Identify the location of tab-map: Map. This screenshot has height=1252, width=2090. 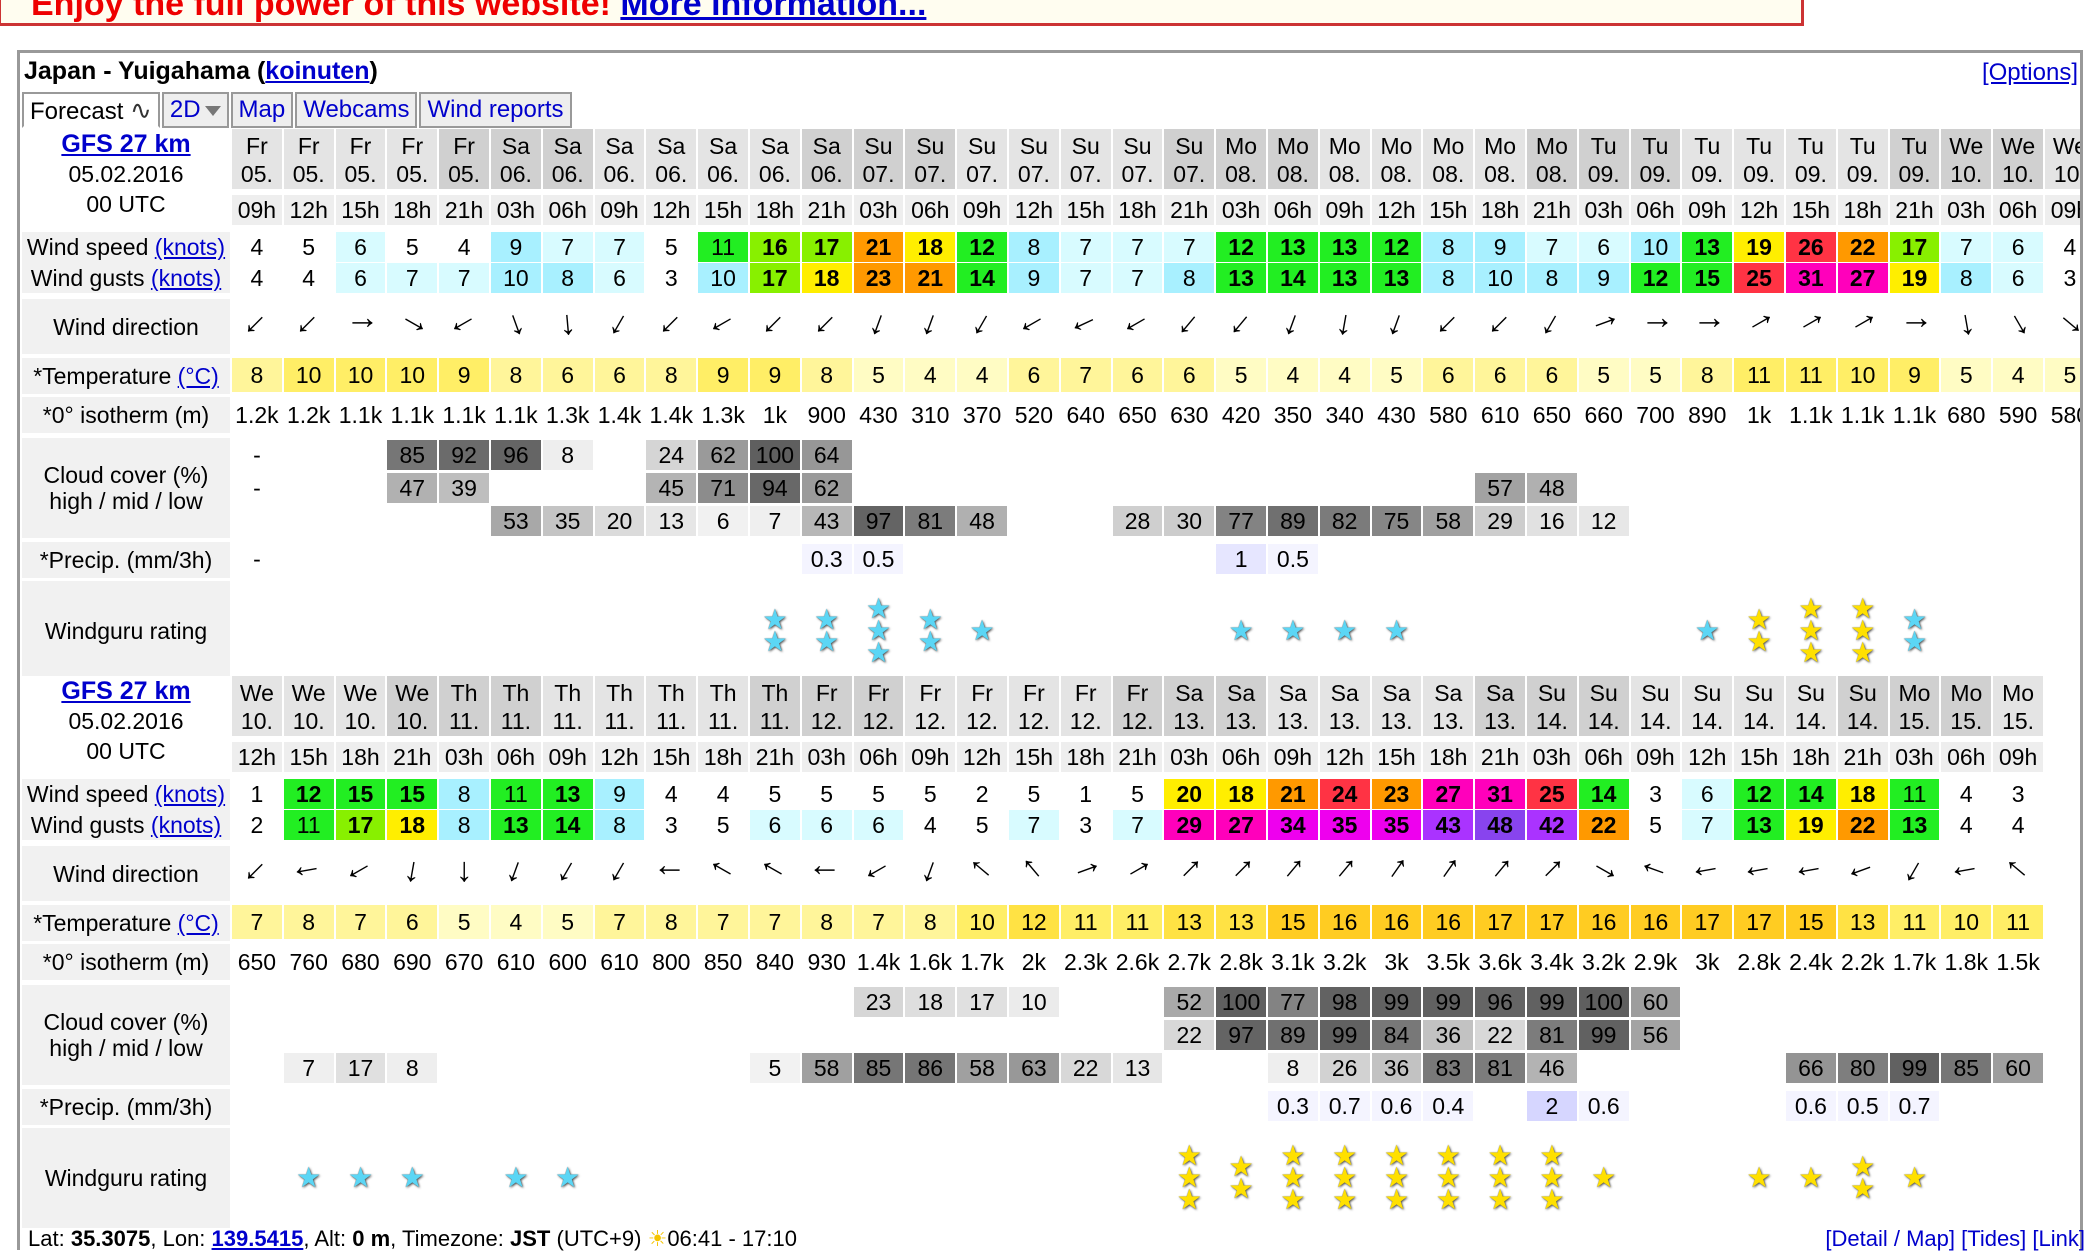
(262, 110).